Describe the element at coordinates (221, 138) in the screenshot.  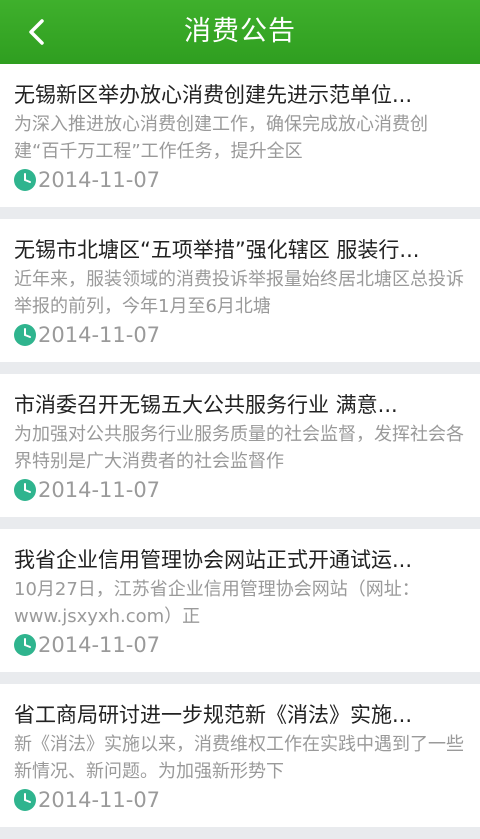
I see `item-summary: 为深入推进放心消费创建工作，确保完成放心消费创建“百千万工程”工作任务，提升全区` at that location.